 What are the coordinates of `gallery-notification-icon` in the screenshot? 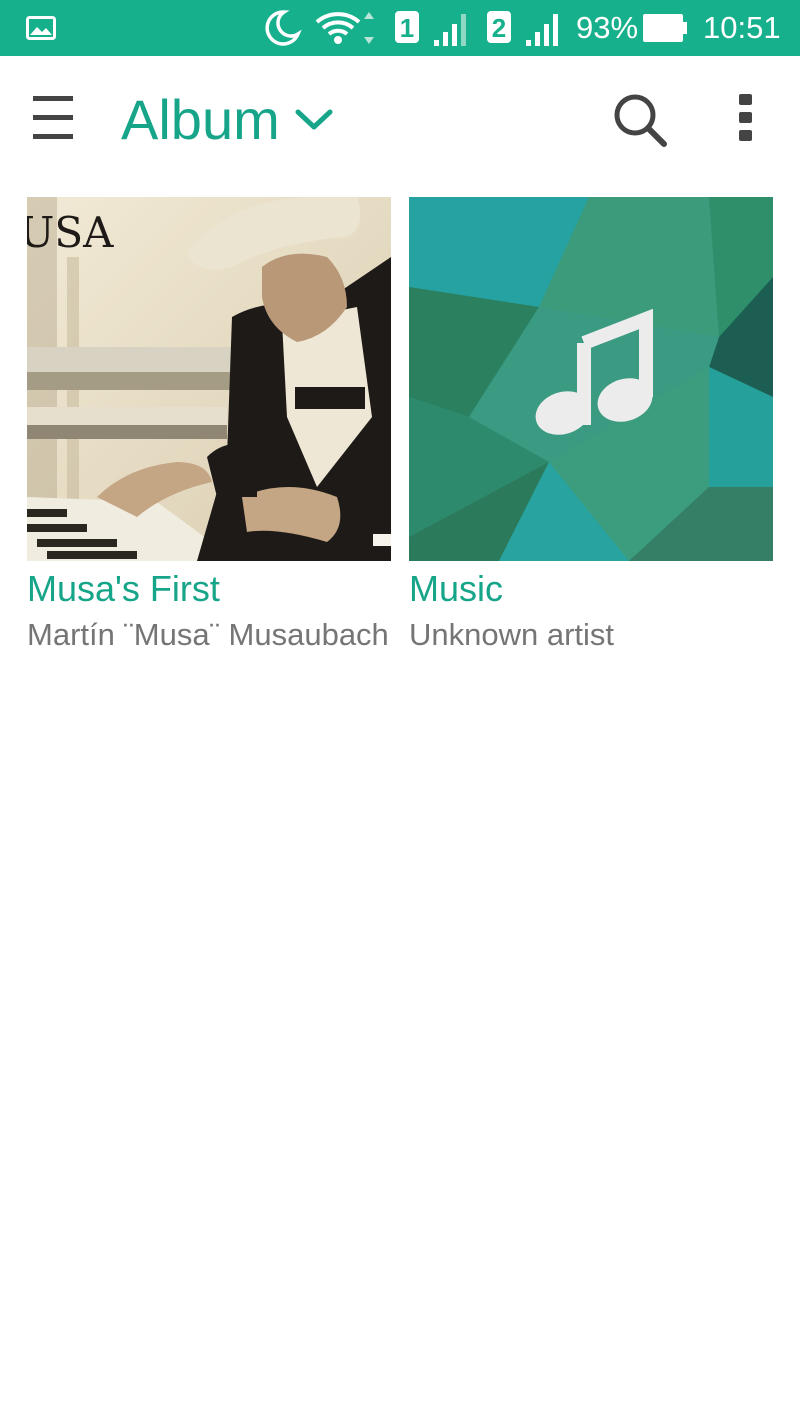 It's located at (41, 28).